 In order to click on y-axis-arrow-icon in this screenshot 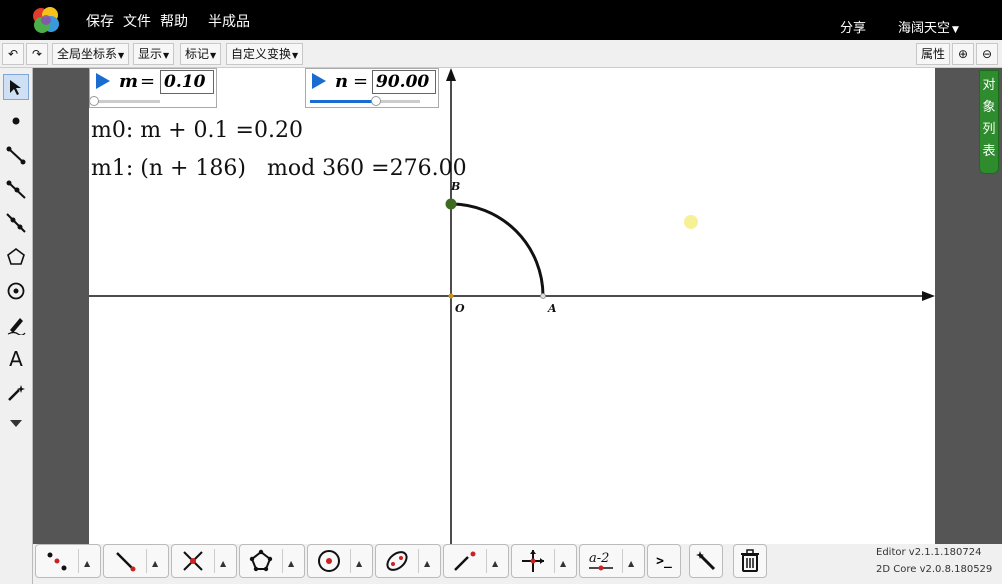, I will do `click(451, 74)`.